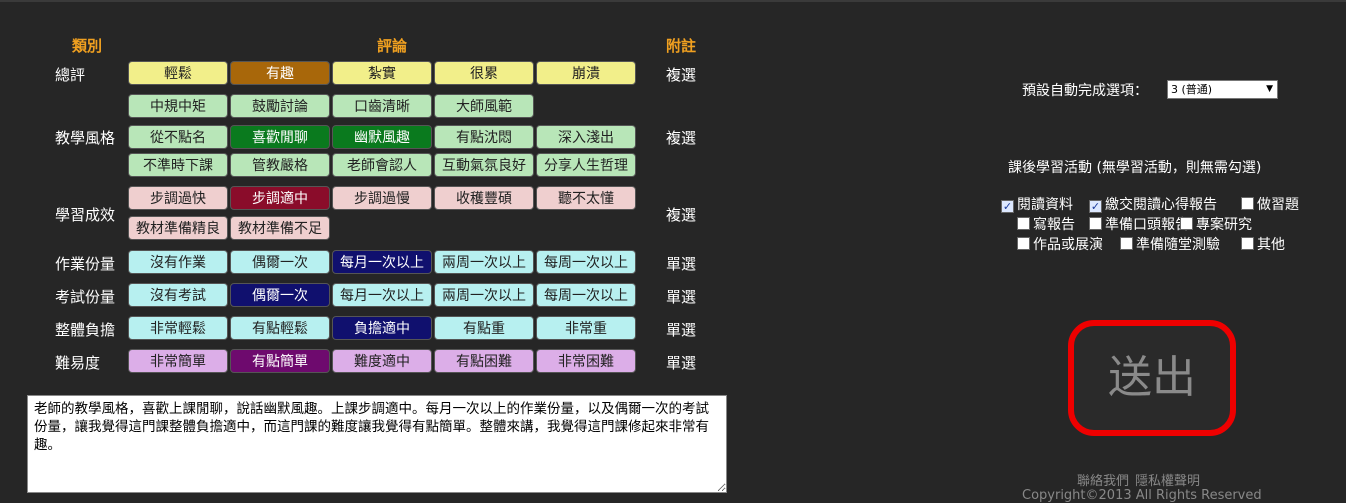  I want to click on rating-option: 深入淺出, so click(586, 137).